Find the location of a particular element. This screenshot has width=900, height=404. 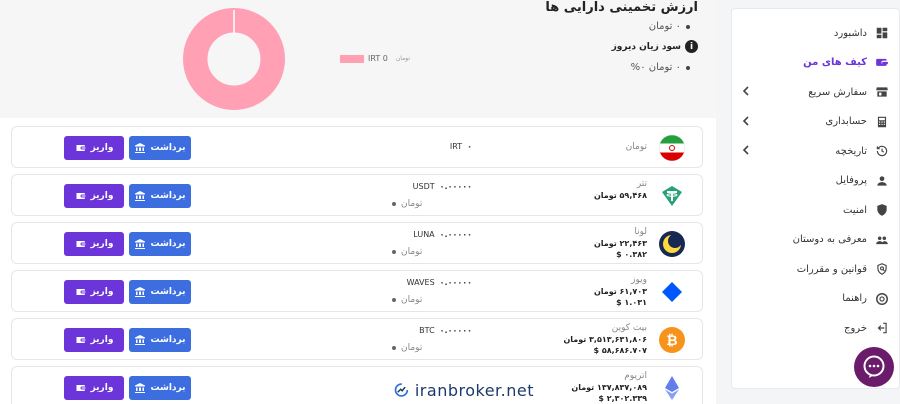

ethereum-icon is located at coordinates (672, 388).